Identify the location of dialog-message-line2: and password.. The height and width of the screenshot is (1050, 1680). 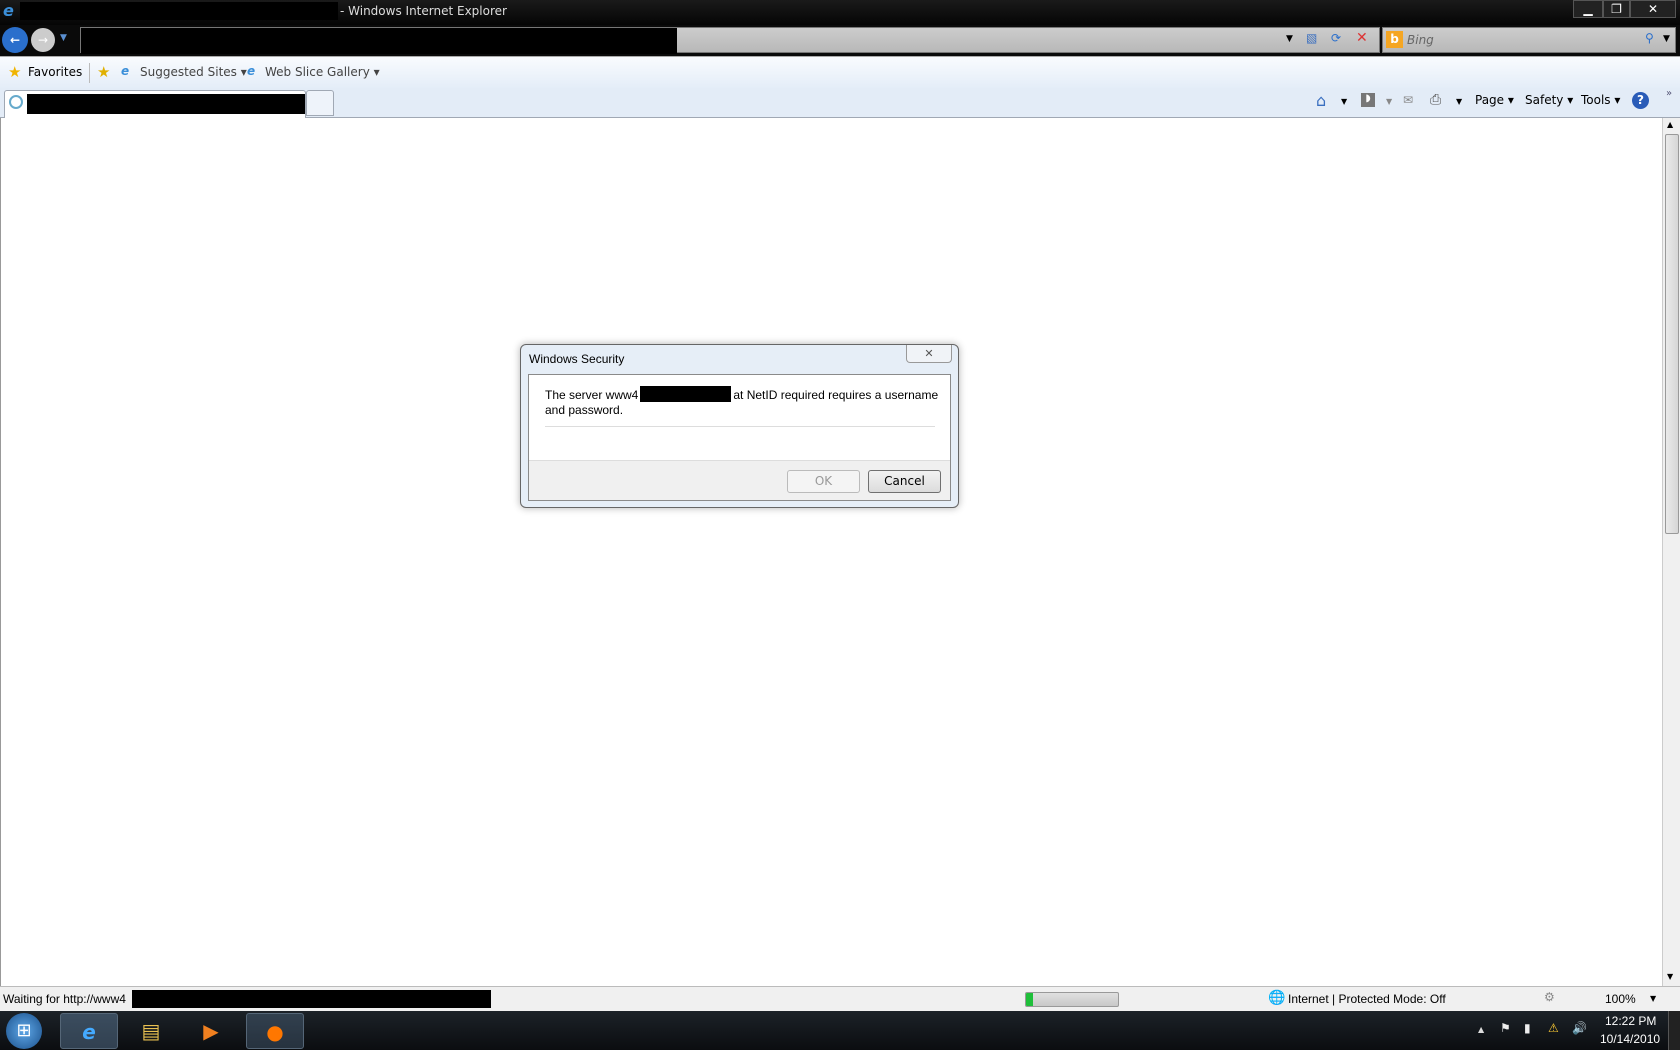
(584, 410).